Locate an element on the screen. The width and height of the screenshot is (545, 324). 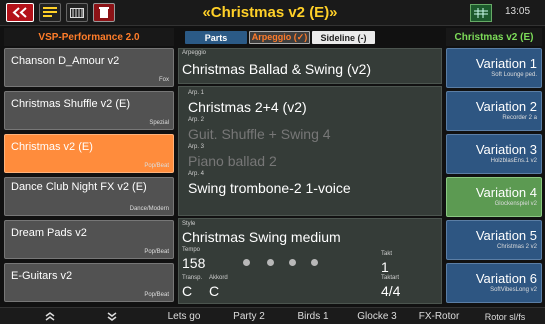
arp4-value: Swing trombone-2 1-voice is located at coordinates (269, 188).